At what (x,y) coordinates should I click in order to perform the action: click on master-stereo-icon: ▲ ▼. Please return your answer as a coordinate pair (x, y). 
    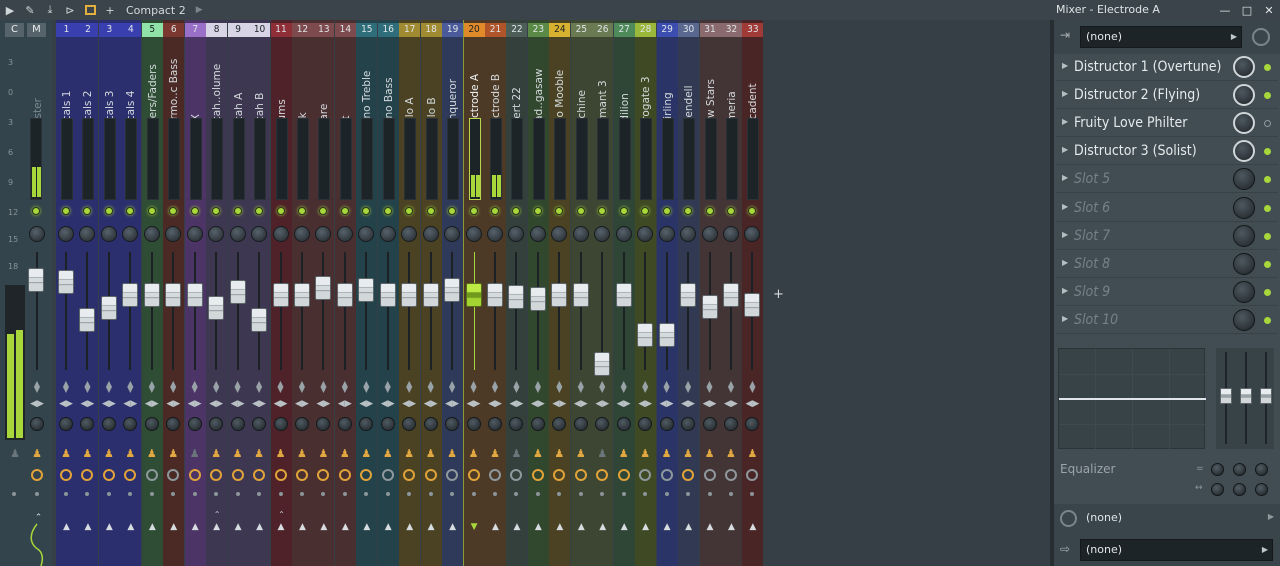
    Looking at the image, I should click on (37, 387).